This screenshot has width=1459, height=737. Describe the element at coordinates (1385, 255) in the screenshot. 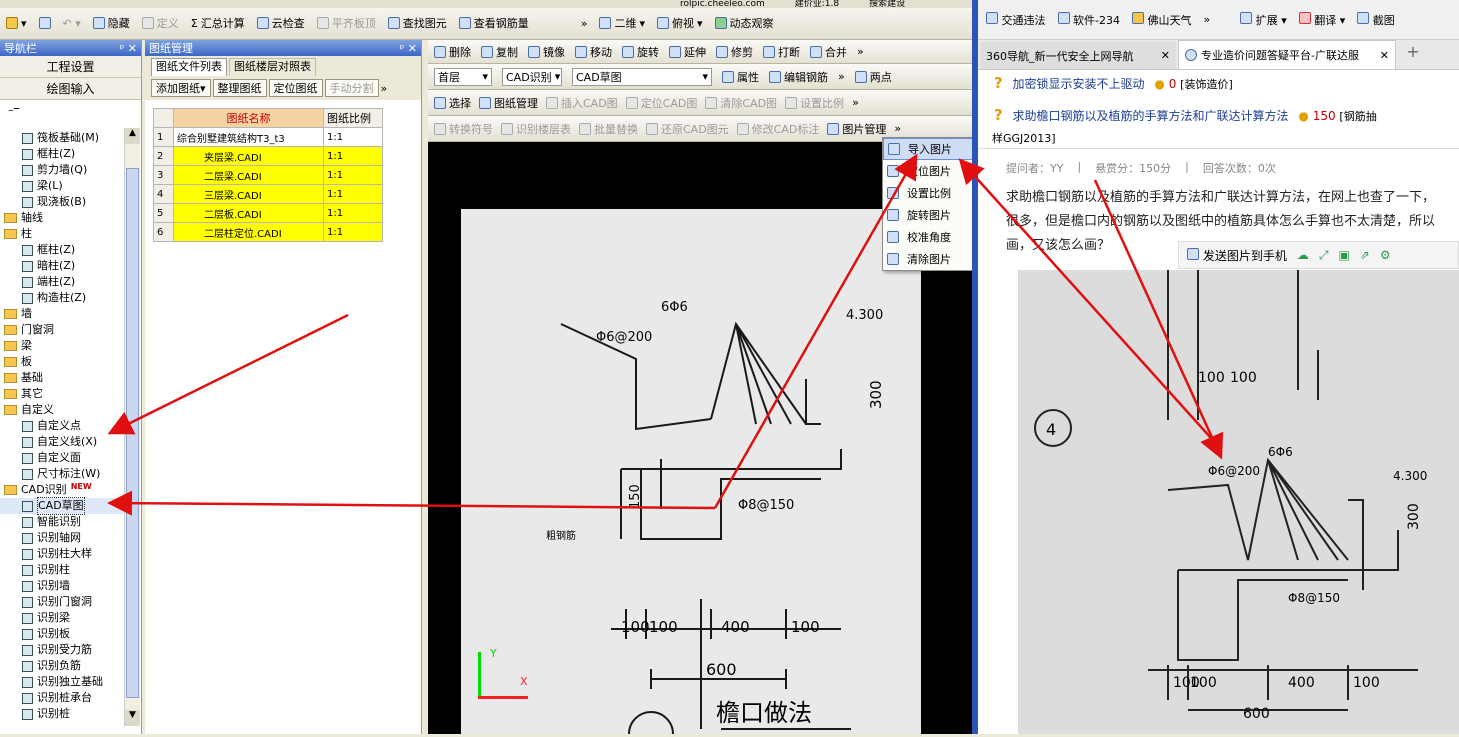

I see `settings-icon: ⚙` at that location.